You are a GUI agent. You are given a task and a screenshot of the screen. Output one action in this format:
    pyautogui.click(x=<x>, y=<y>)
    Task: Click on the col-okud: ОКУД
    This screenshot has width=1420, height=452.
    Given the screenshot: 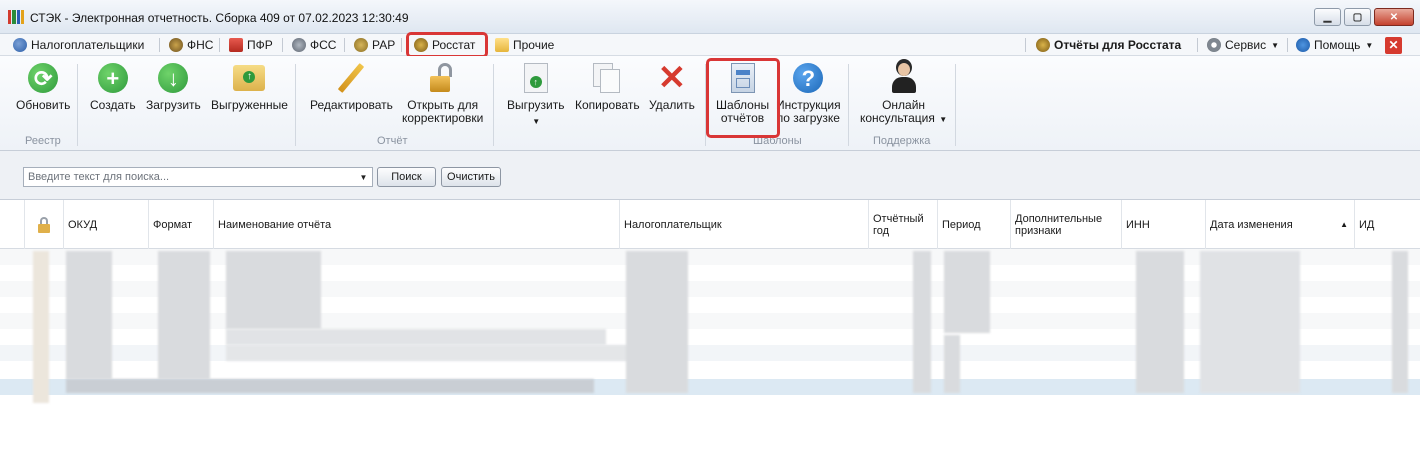 What is the action you would take?
    pyautogui.click(x=106, y=224)
    